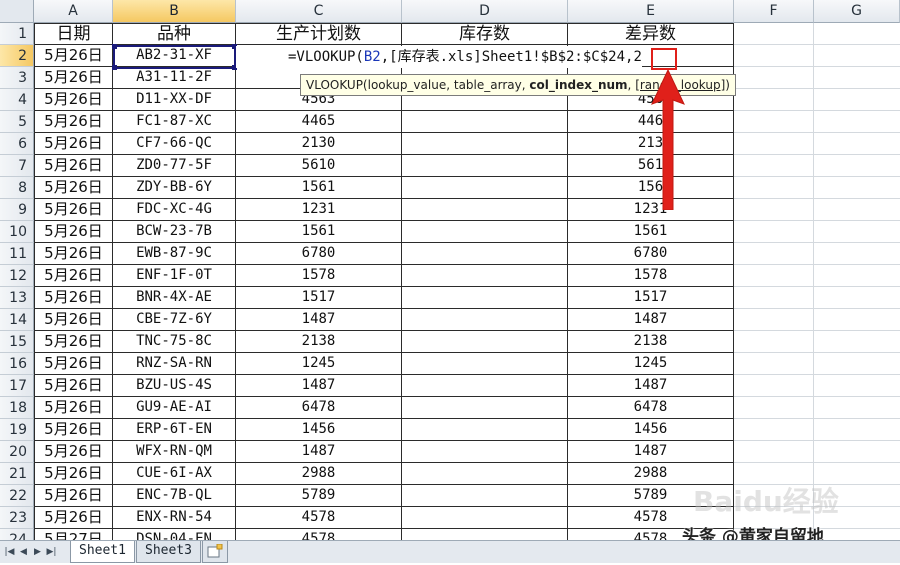 This screenshot has height=565, width=900. What do you see at coordinates (319, 408) in the screenshot?
I see `plan-cell: 6478` at bounding box center [319, 408].